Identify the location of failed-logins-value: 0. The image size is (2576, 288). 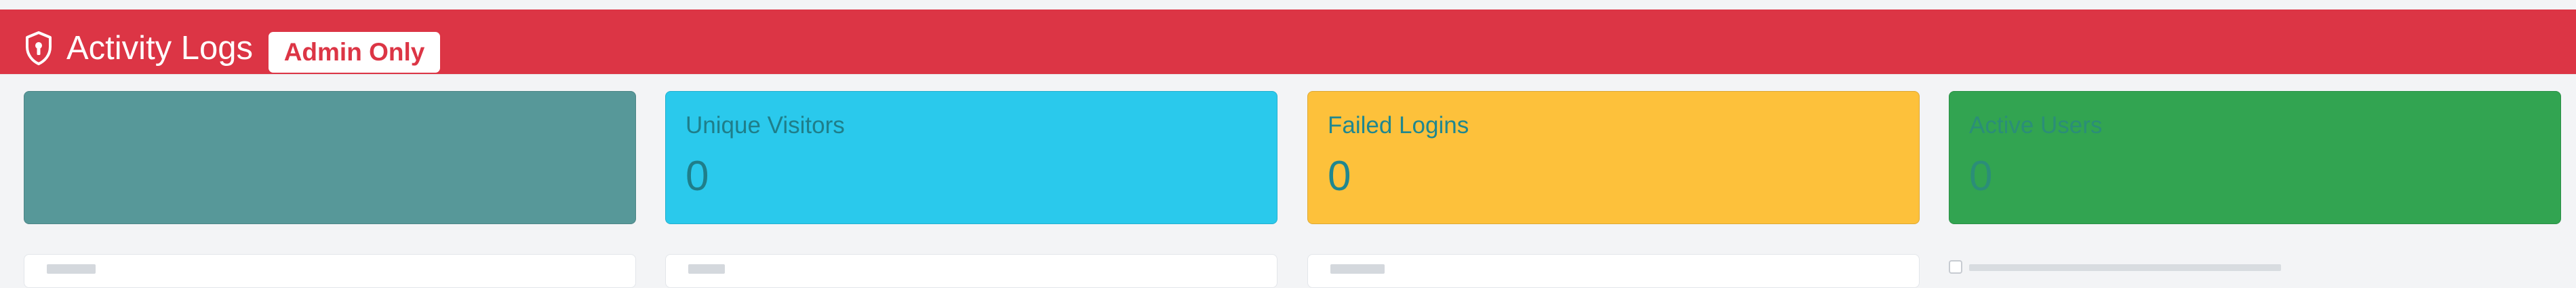
(1339, 176).